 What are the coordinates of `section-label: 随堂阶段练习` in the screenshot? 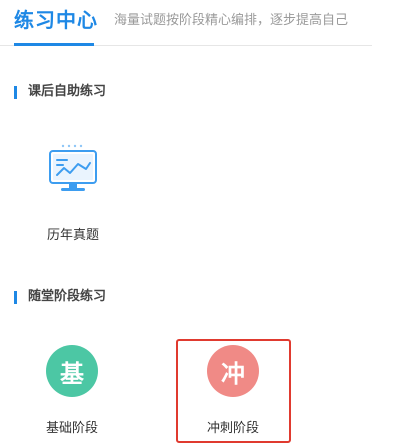 It's located at (67, 296).